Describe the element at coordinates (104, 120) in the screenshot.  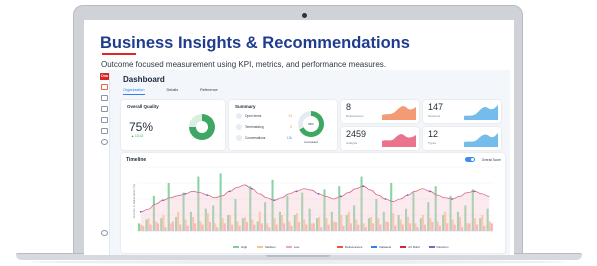
I see `org-icon` at that location.